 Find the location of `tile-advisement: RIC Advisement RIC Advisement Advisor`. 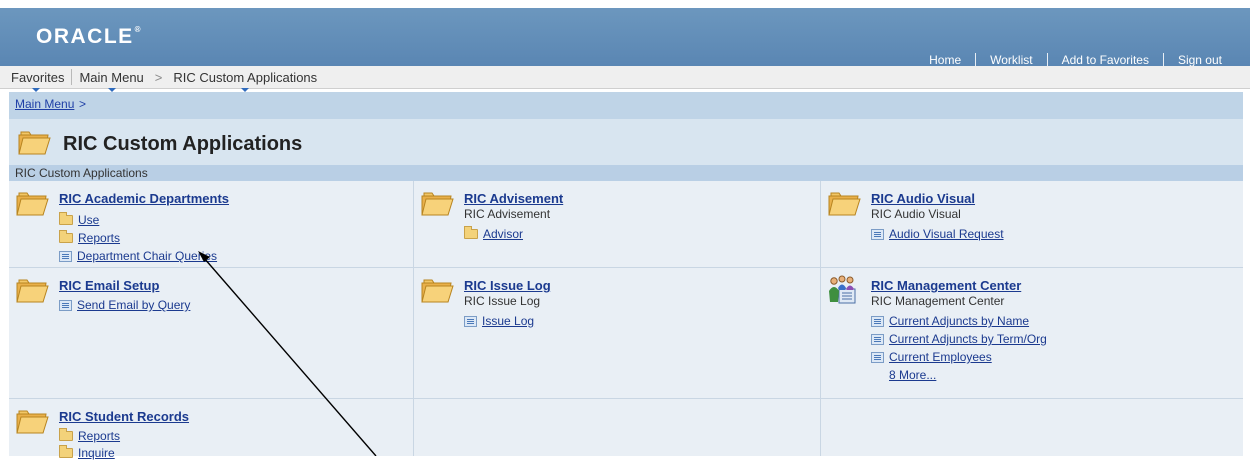

tile-advisement: RIC Advisement RIC Advisement Advisor is located at coordinates (617, 224).